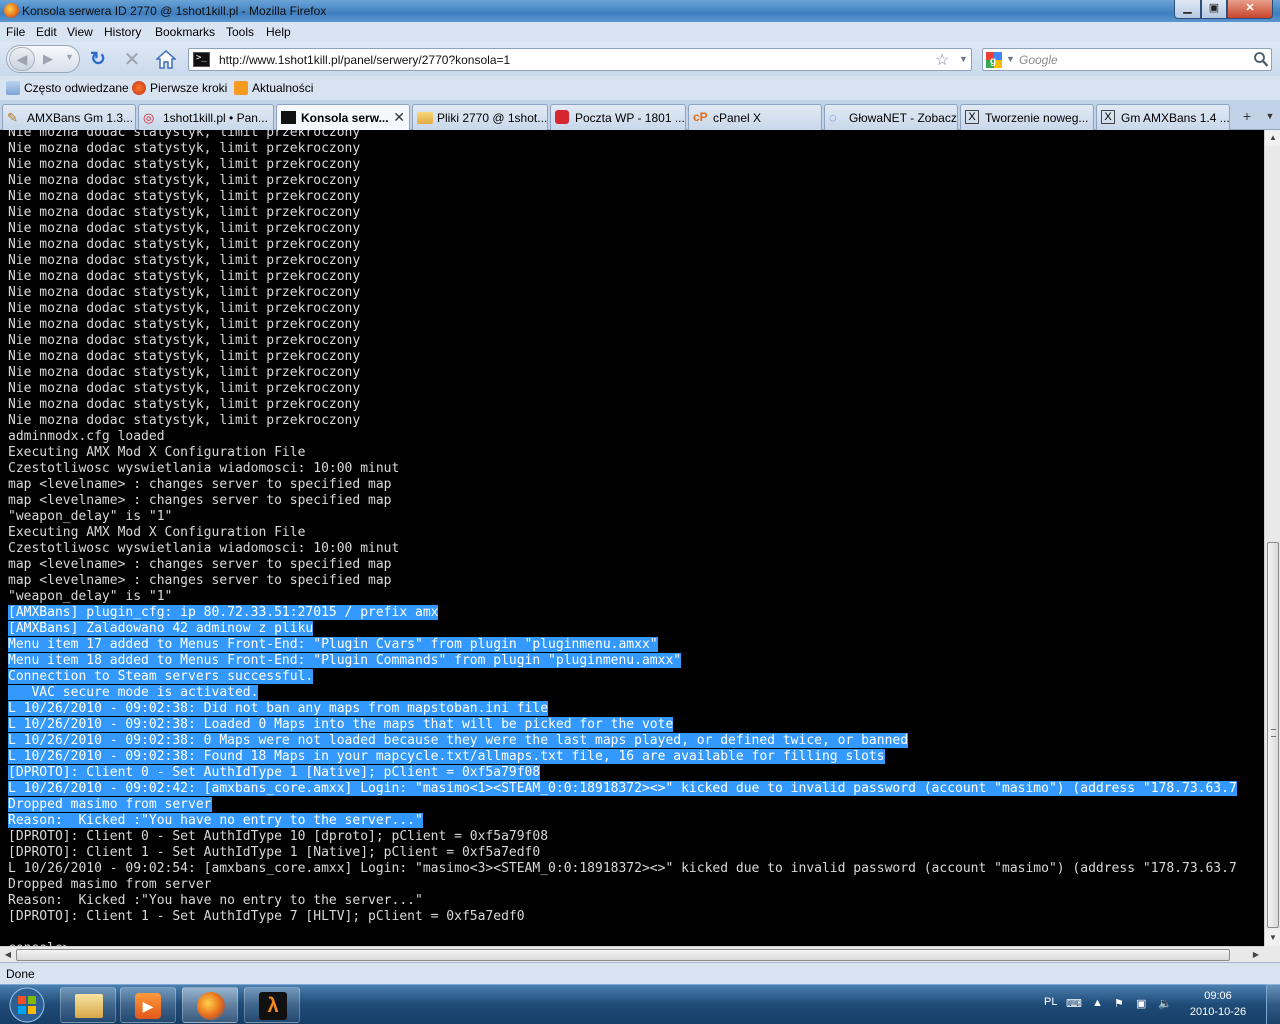 The height and width of the screenshot is (1024, 1280). I want to click on list-all-tabs-icon: ▼, so click(1270, 116).